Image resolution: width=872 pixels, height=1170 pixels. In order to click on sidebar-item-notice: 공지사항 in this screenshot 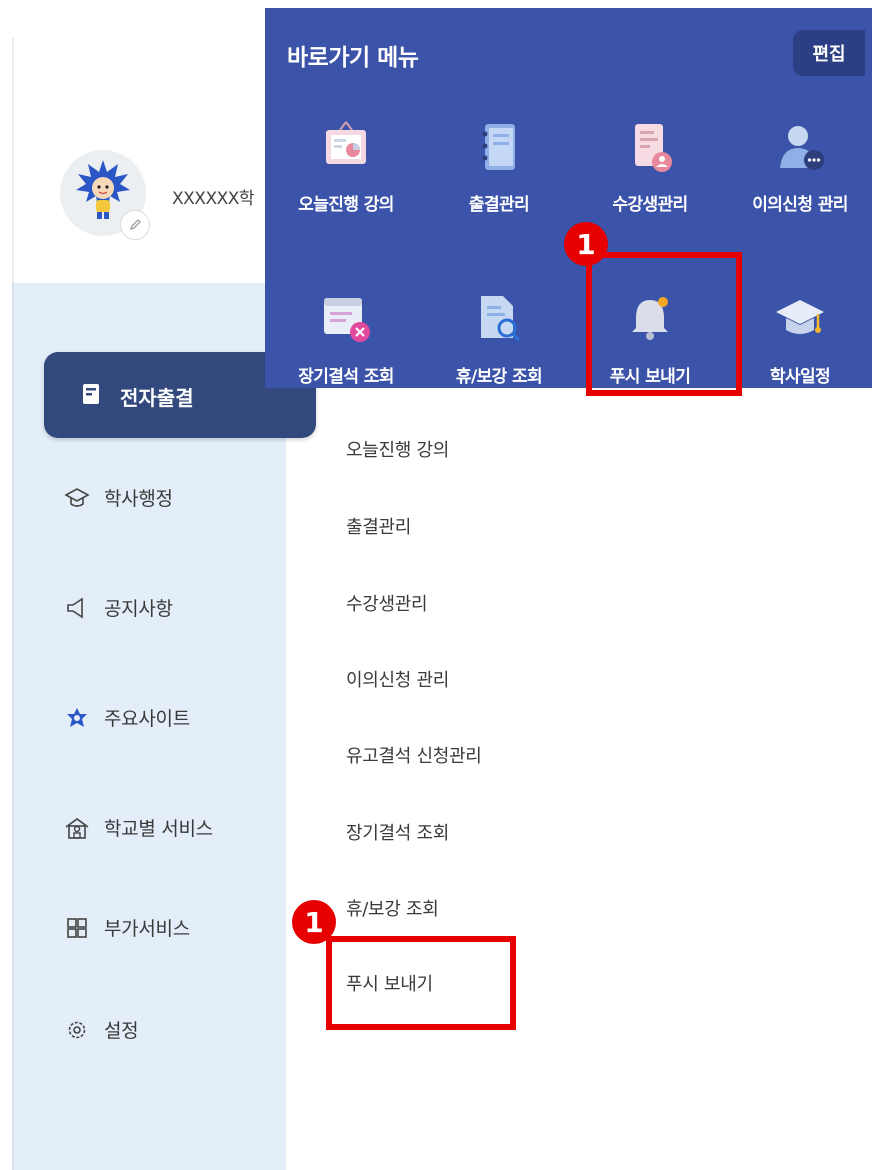, I will do `click(118, 607)`.